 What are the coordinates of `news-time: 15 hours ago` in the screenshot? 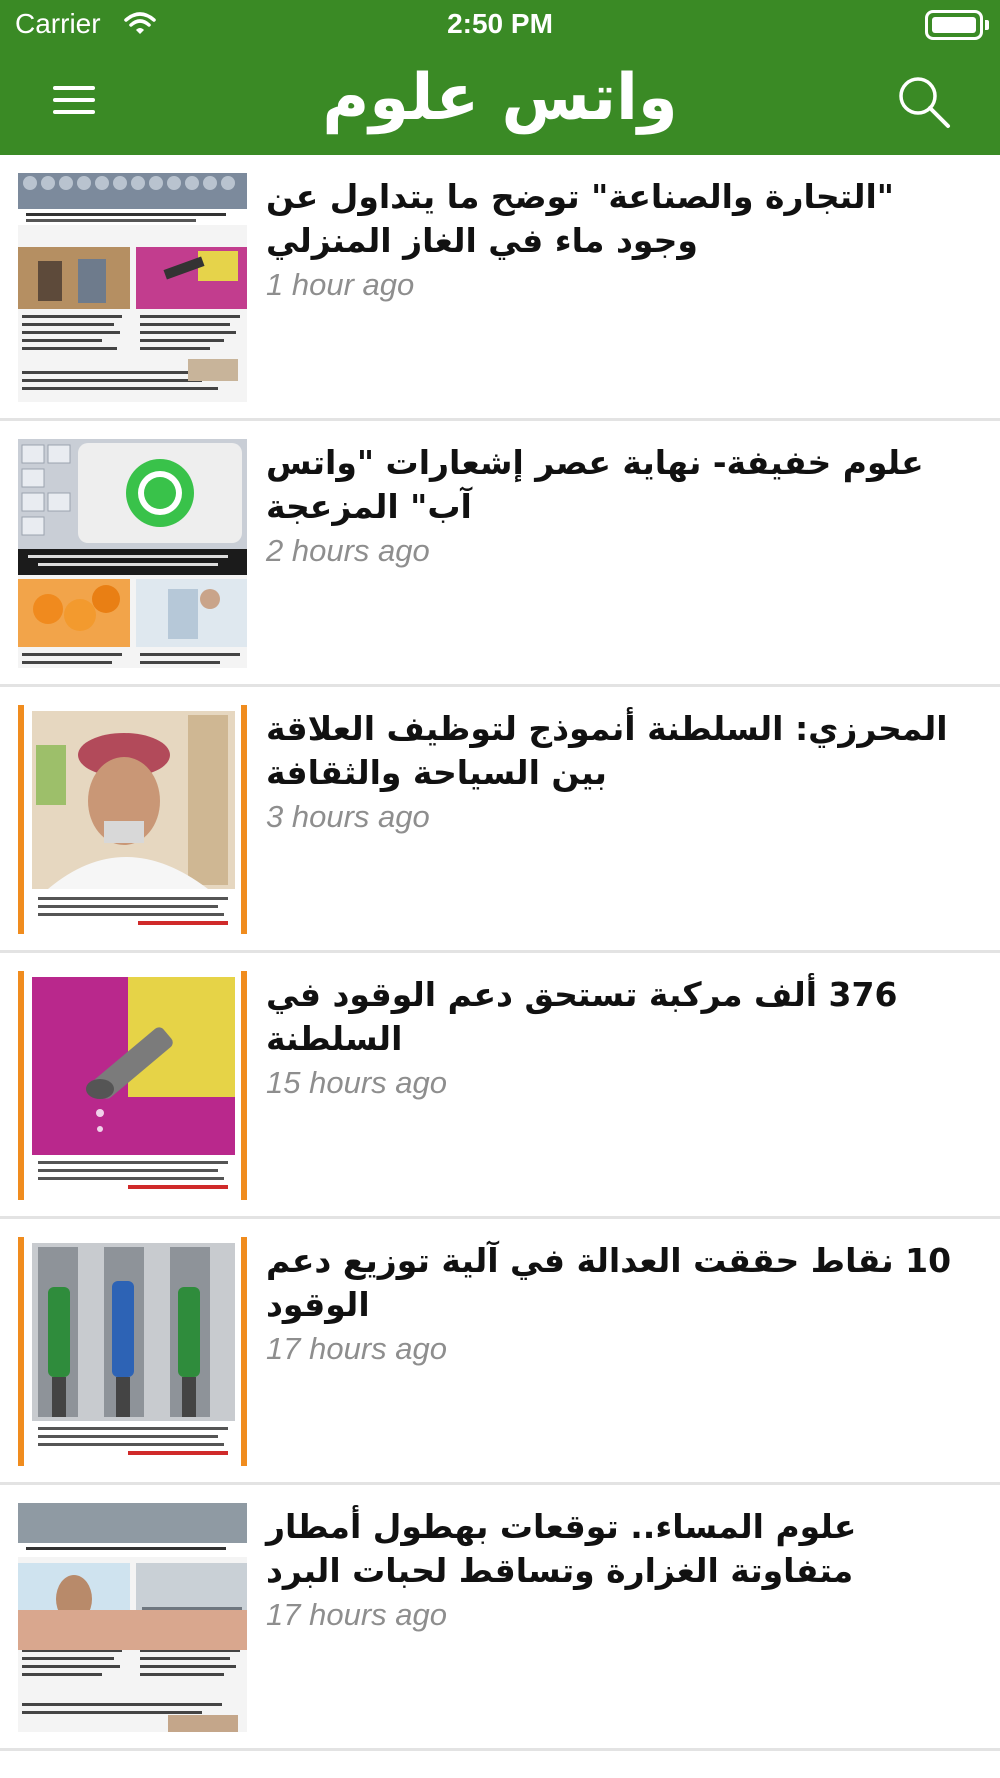 It's located at (356, 1082).